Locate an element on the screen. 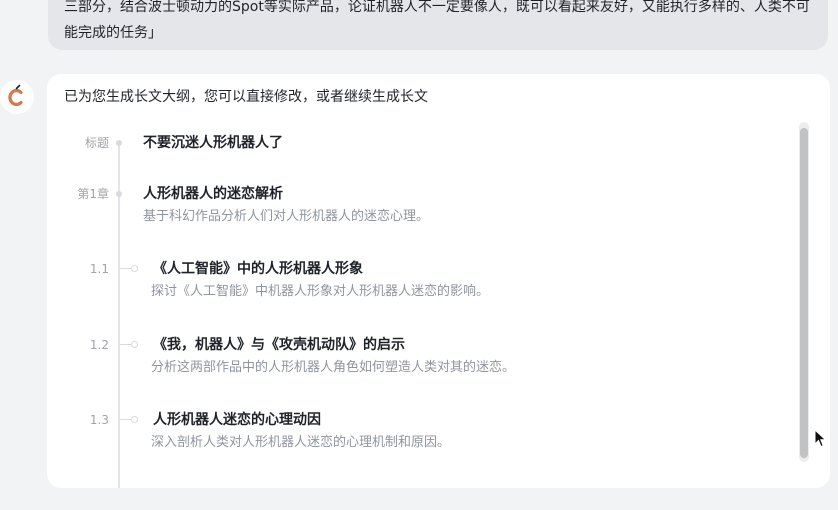  outline-item-title-text: 《我，机器人》与《攻壳机动队》的启示 is located at coordinates (279, 345).